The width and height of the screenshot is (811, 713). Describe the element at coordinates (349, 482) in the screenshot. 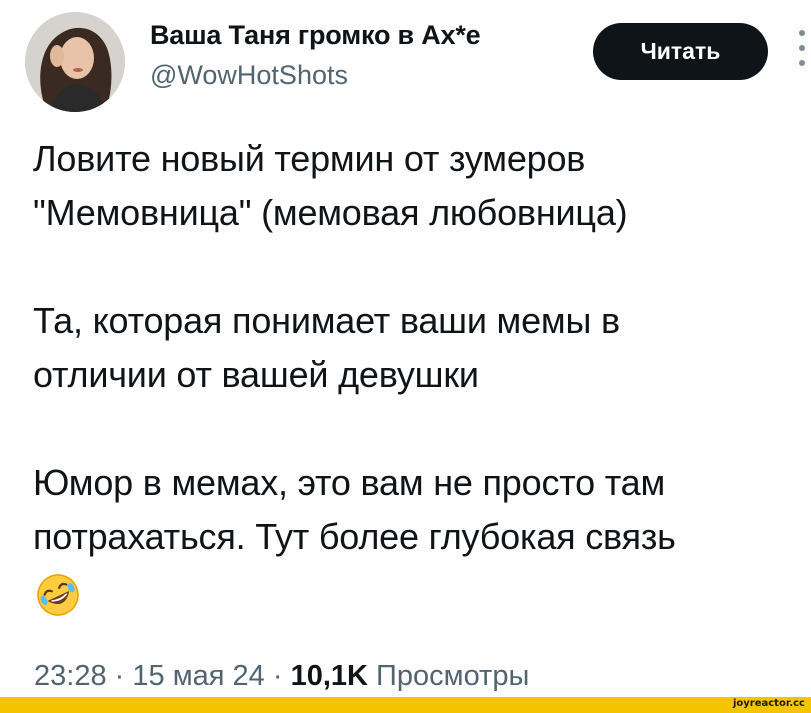

I see `tweet-line: Юмор в мемах, это вам не просто там` at that location.